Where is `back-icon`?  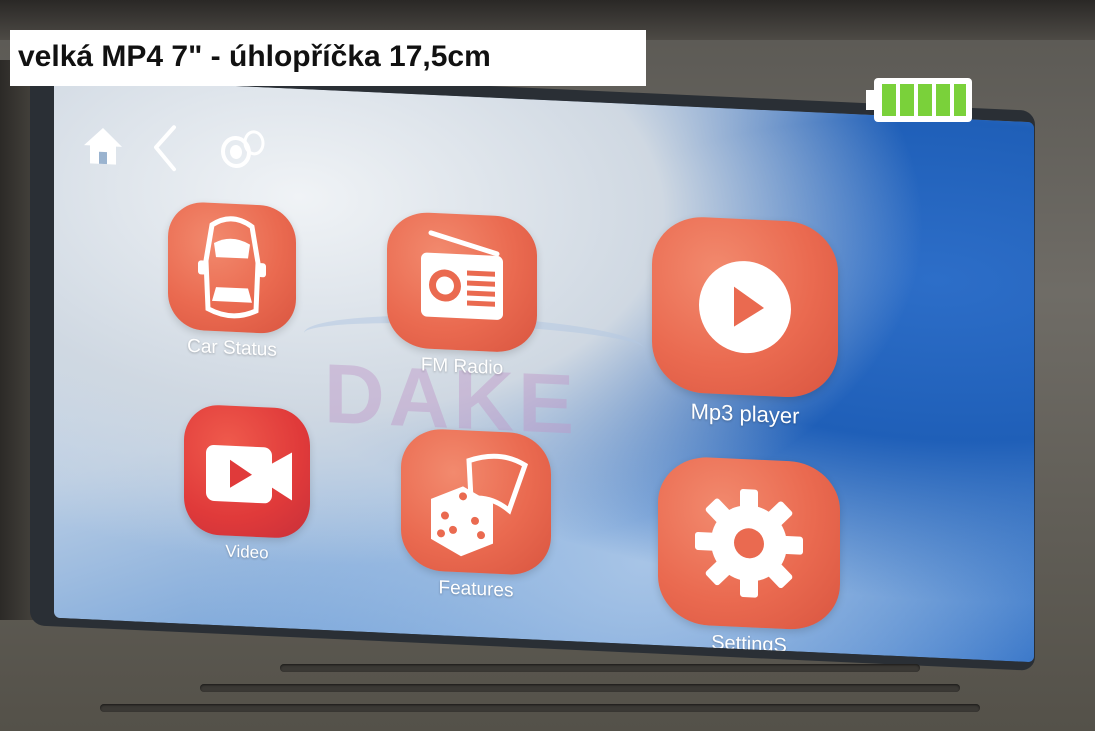
back-icon is located at coordinates (165, 147).